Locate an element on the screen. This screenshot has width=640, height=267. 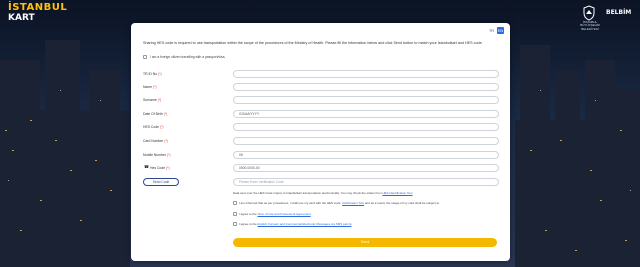
belbim-logo: BELBİM is located at coordinates (618, 12).